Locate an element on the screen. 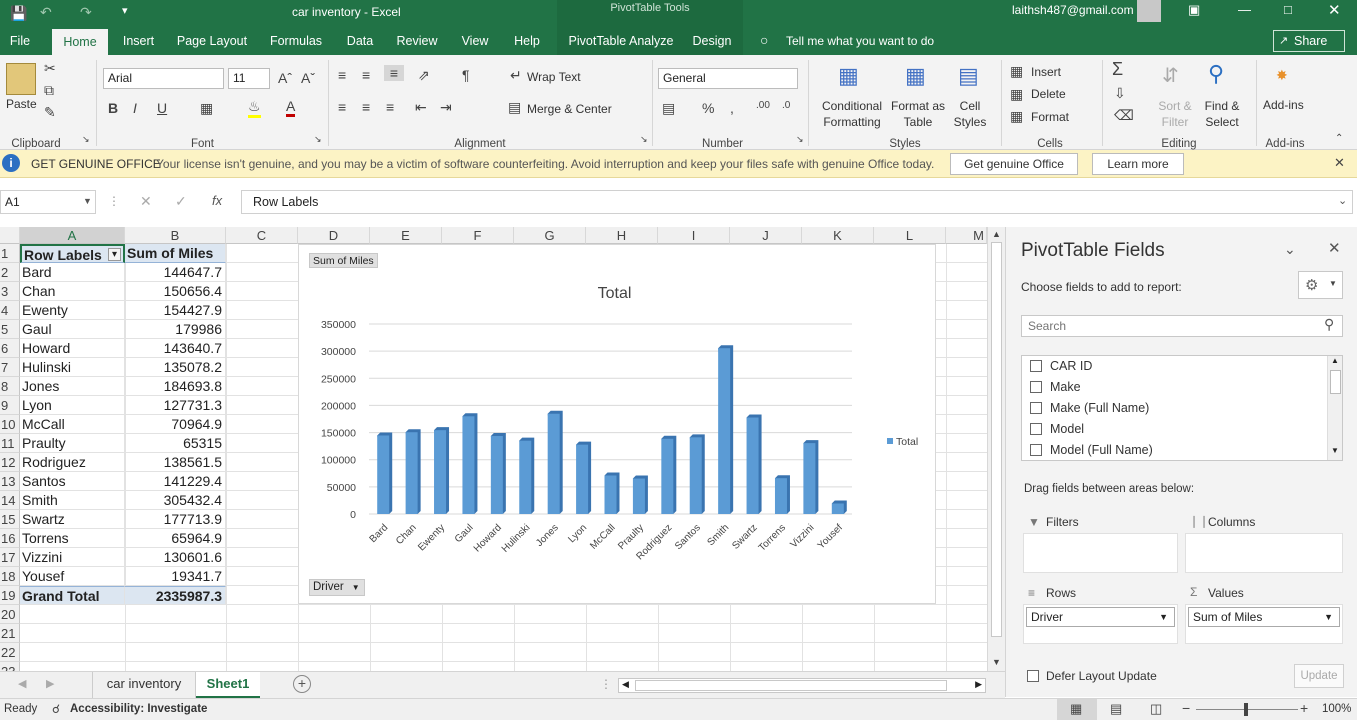  col-header-g: G is located at coordinates (550, 235).